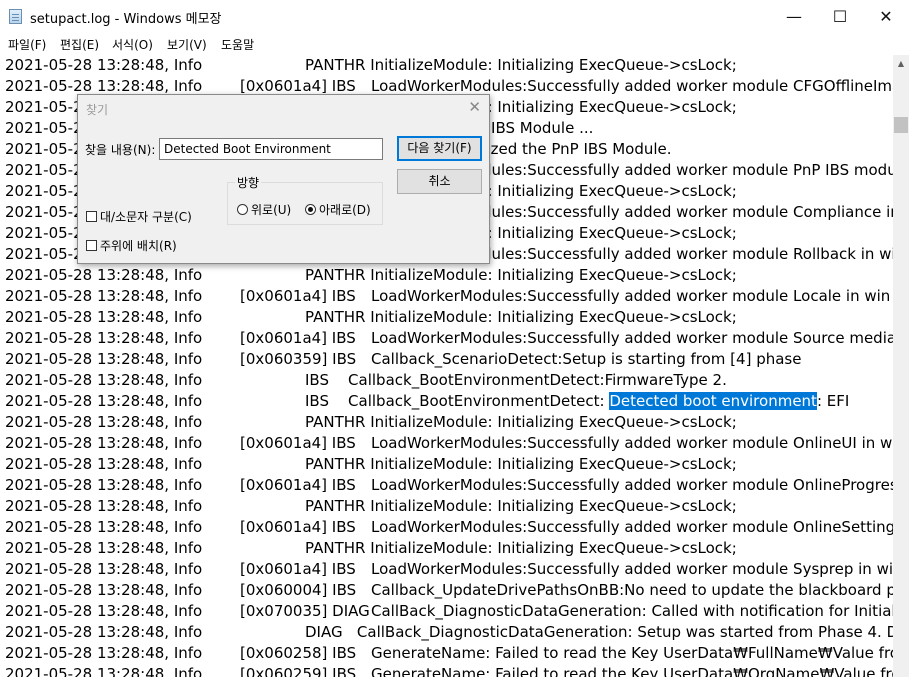 This screenshot has width=909, height=677. What do you see at coordinates (120, 150) in the screenshot?
I see `find-what-label: 찾을 내용(N):` at bounding box center [120, 150].